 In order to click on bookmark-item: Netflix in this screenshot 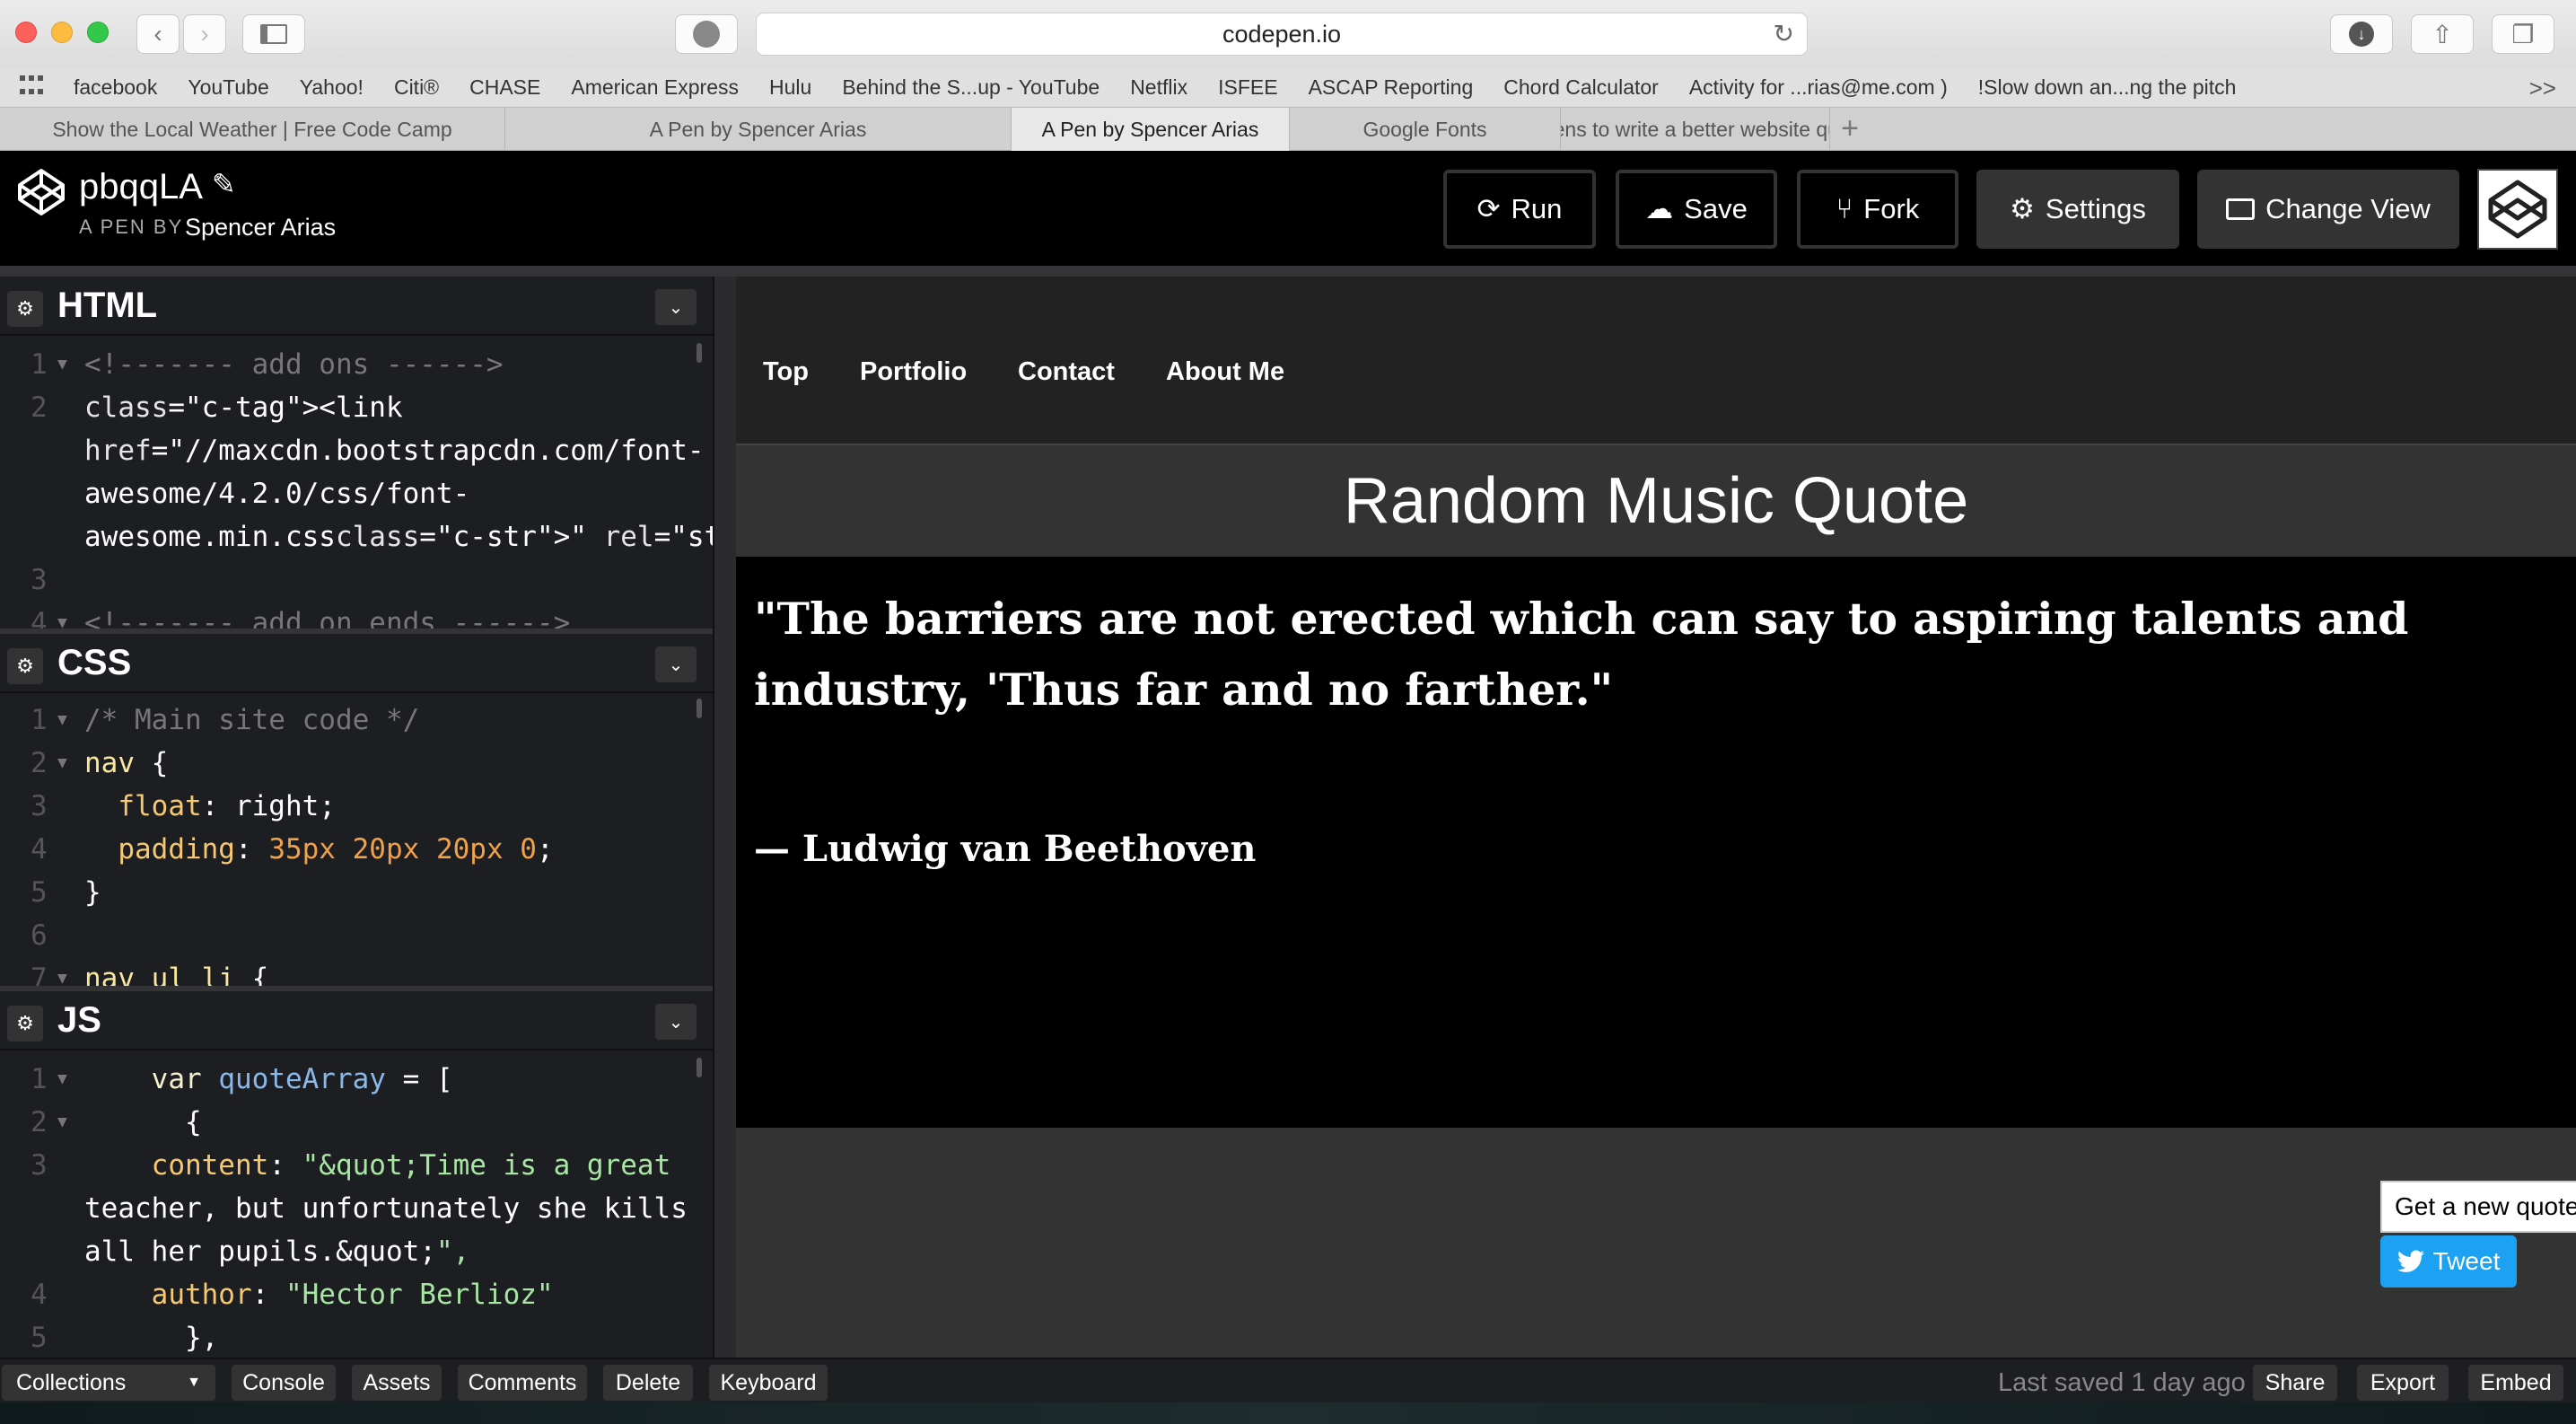, I will do `click(1158, 87)`.